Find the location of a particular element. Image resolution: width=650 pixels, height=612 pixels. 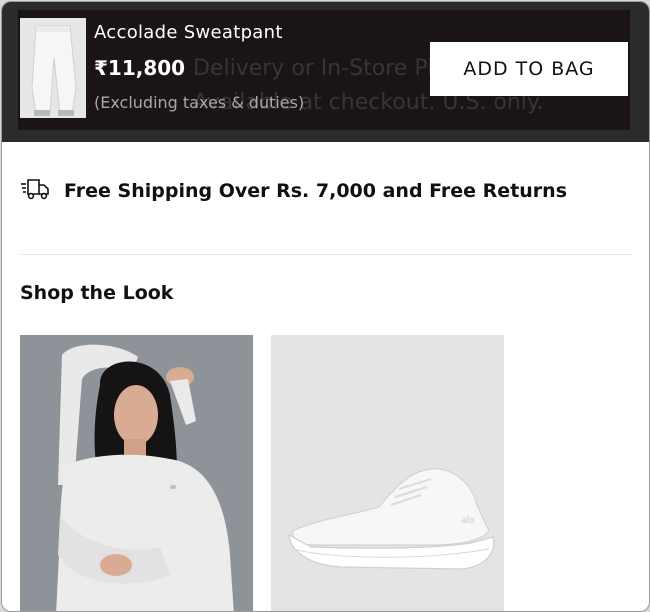

delivery-truck-icon is located at coordinates (35, 191).